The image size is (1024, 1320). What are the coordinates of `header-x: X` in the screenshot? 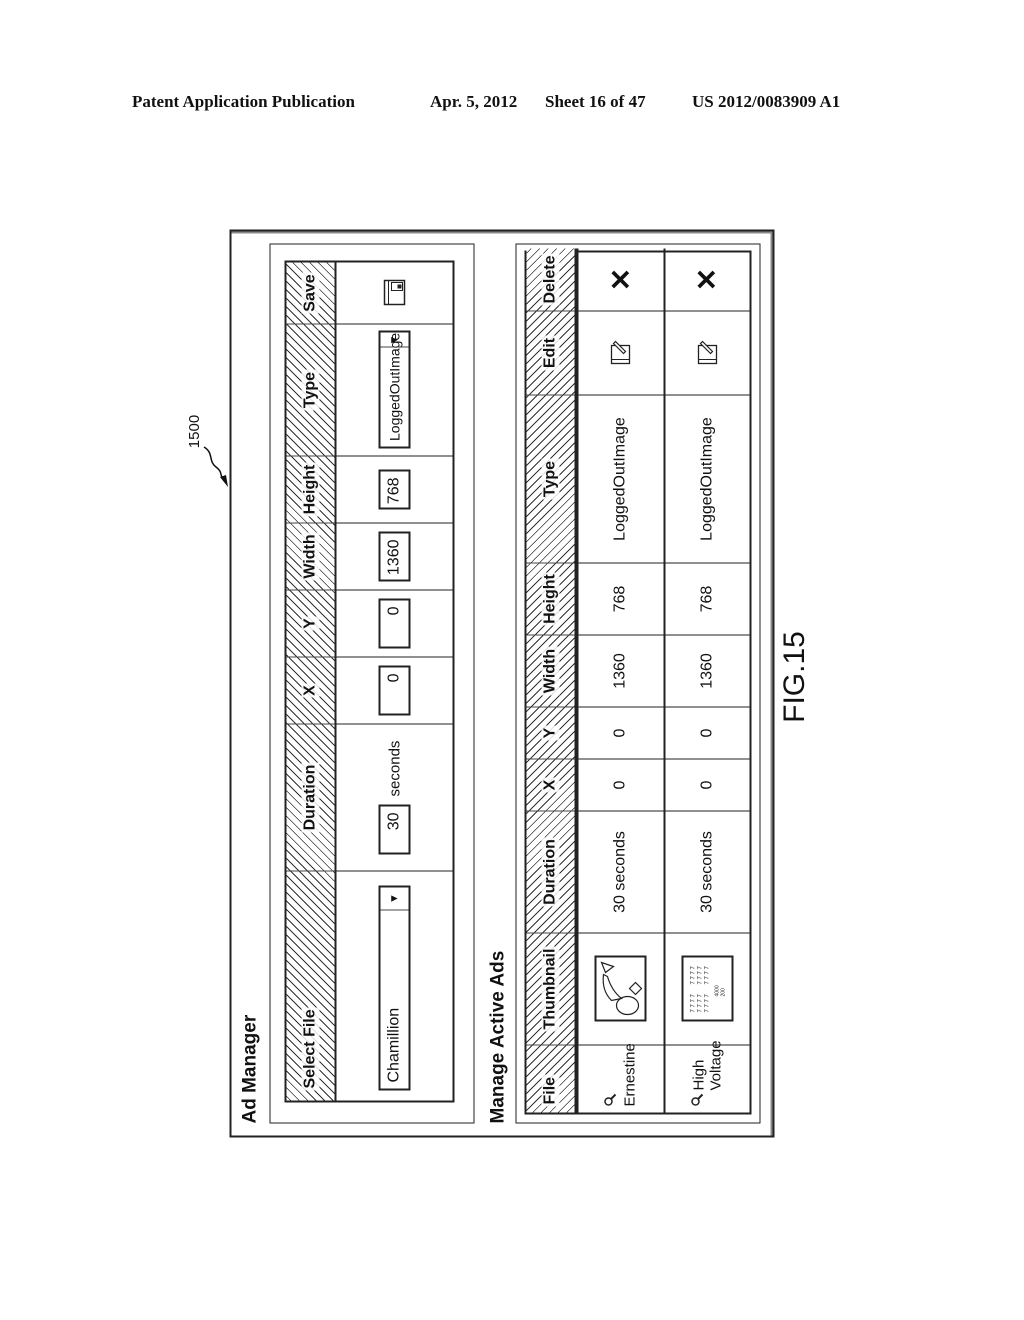 It's located at (310, 690).